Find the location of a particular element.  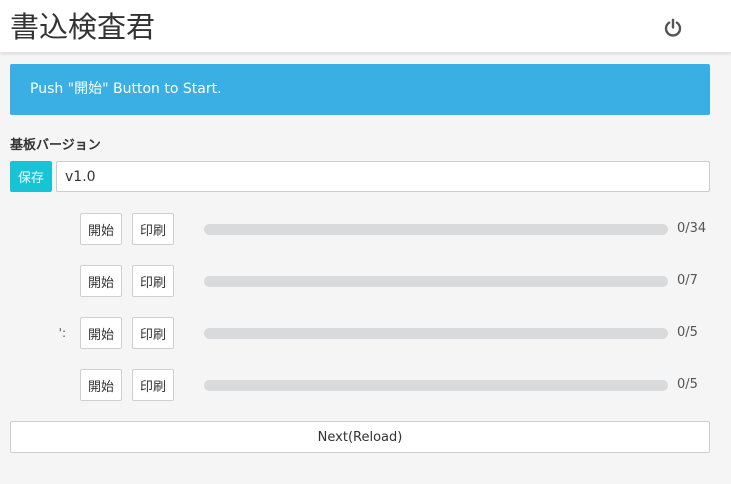

board-version-label: 基板バージョン is located at coordinates (55, 145).